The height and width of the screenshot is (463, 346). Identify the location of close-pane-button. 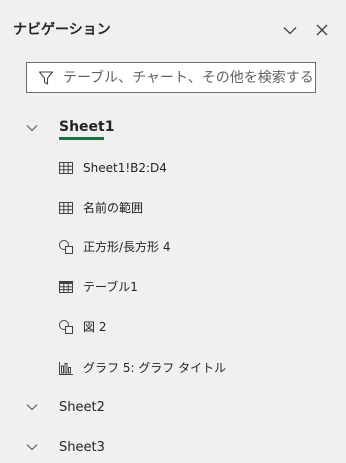
(322, 30).